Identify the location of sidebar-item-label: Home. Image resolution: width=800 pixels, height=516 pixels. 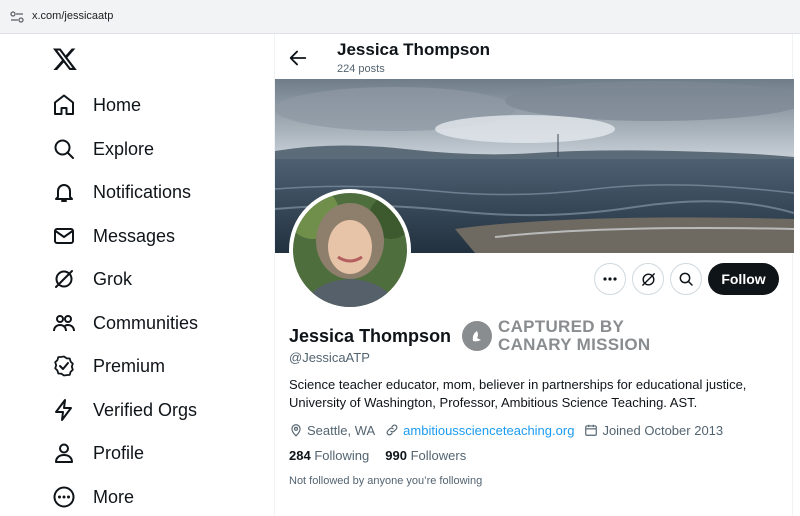
(117, 104).